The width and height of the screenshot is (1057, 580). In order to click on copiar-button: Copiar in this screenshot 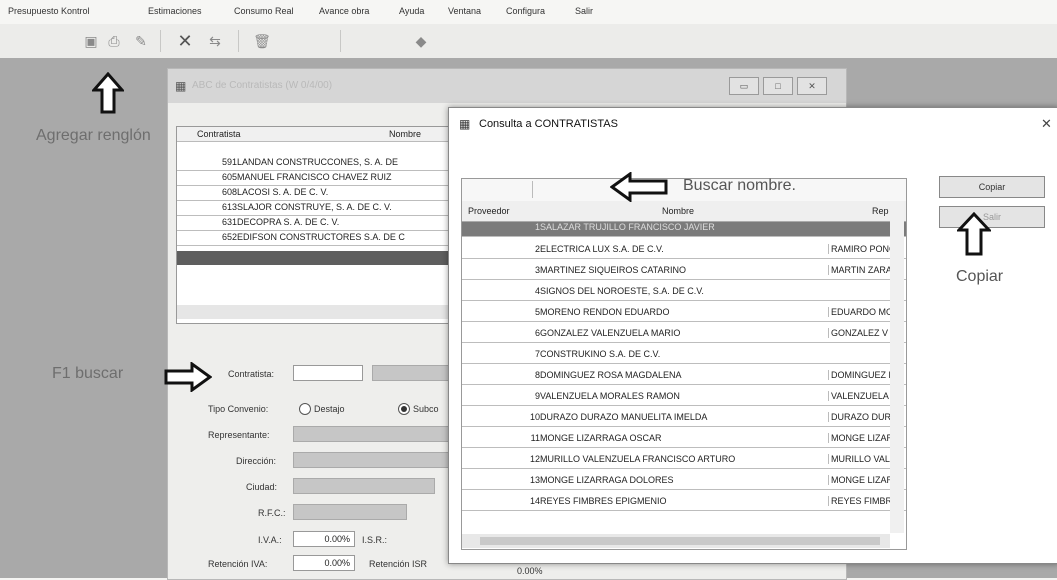, I will do `click(992, 187)`.